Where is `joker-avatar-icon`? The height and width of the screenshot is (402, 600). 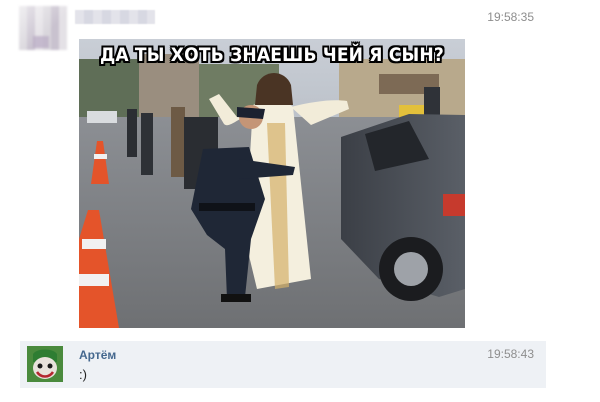 joker-avatar-icon is located at coordinates (45, 364).